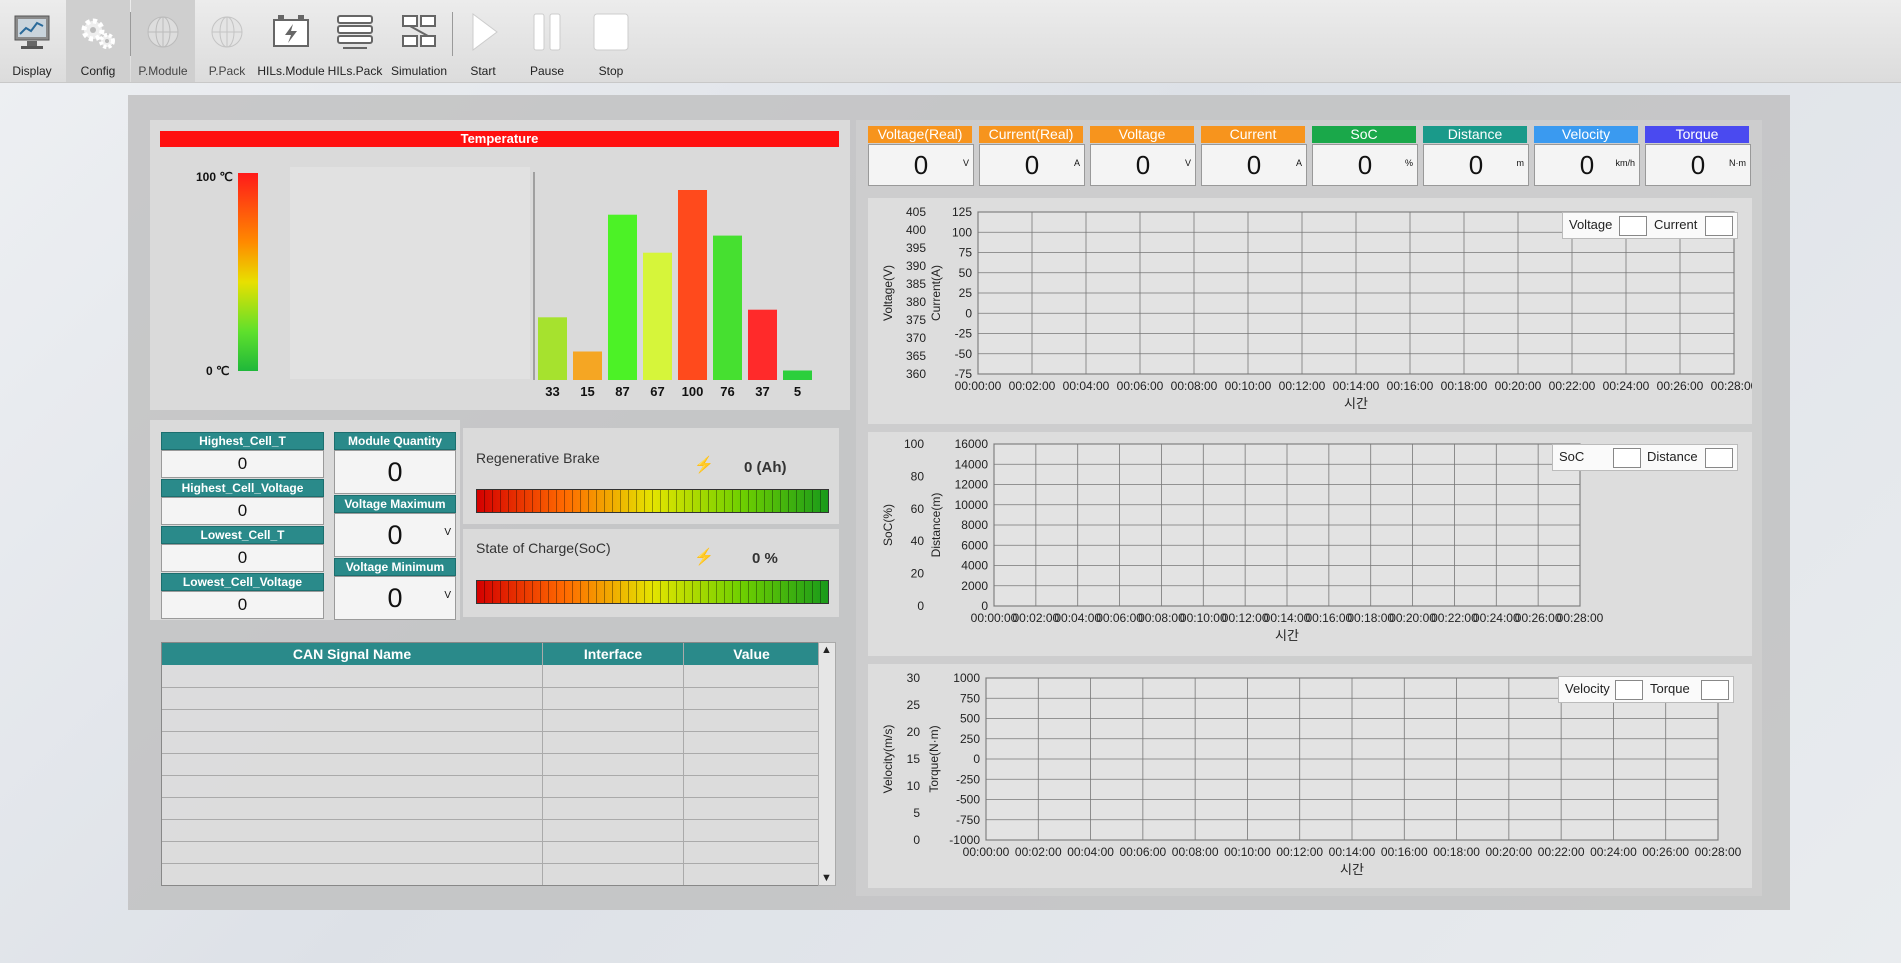 The image size is (1901, 963). What do you see at coordinates (1646, 689) in the screenshot?
I see `velocity-torque-legend: Velocity Torque` at bounding box center [1646, 689].